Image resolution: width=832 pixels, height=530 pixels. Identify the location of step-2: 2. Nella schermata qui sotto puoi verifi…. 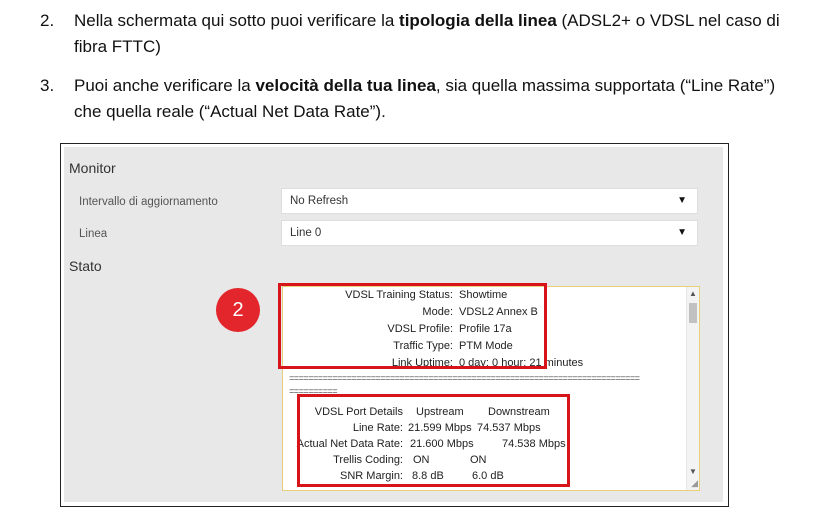
(420, 34).